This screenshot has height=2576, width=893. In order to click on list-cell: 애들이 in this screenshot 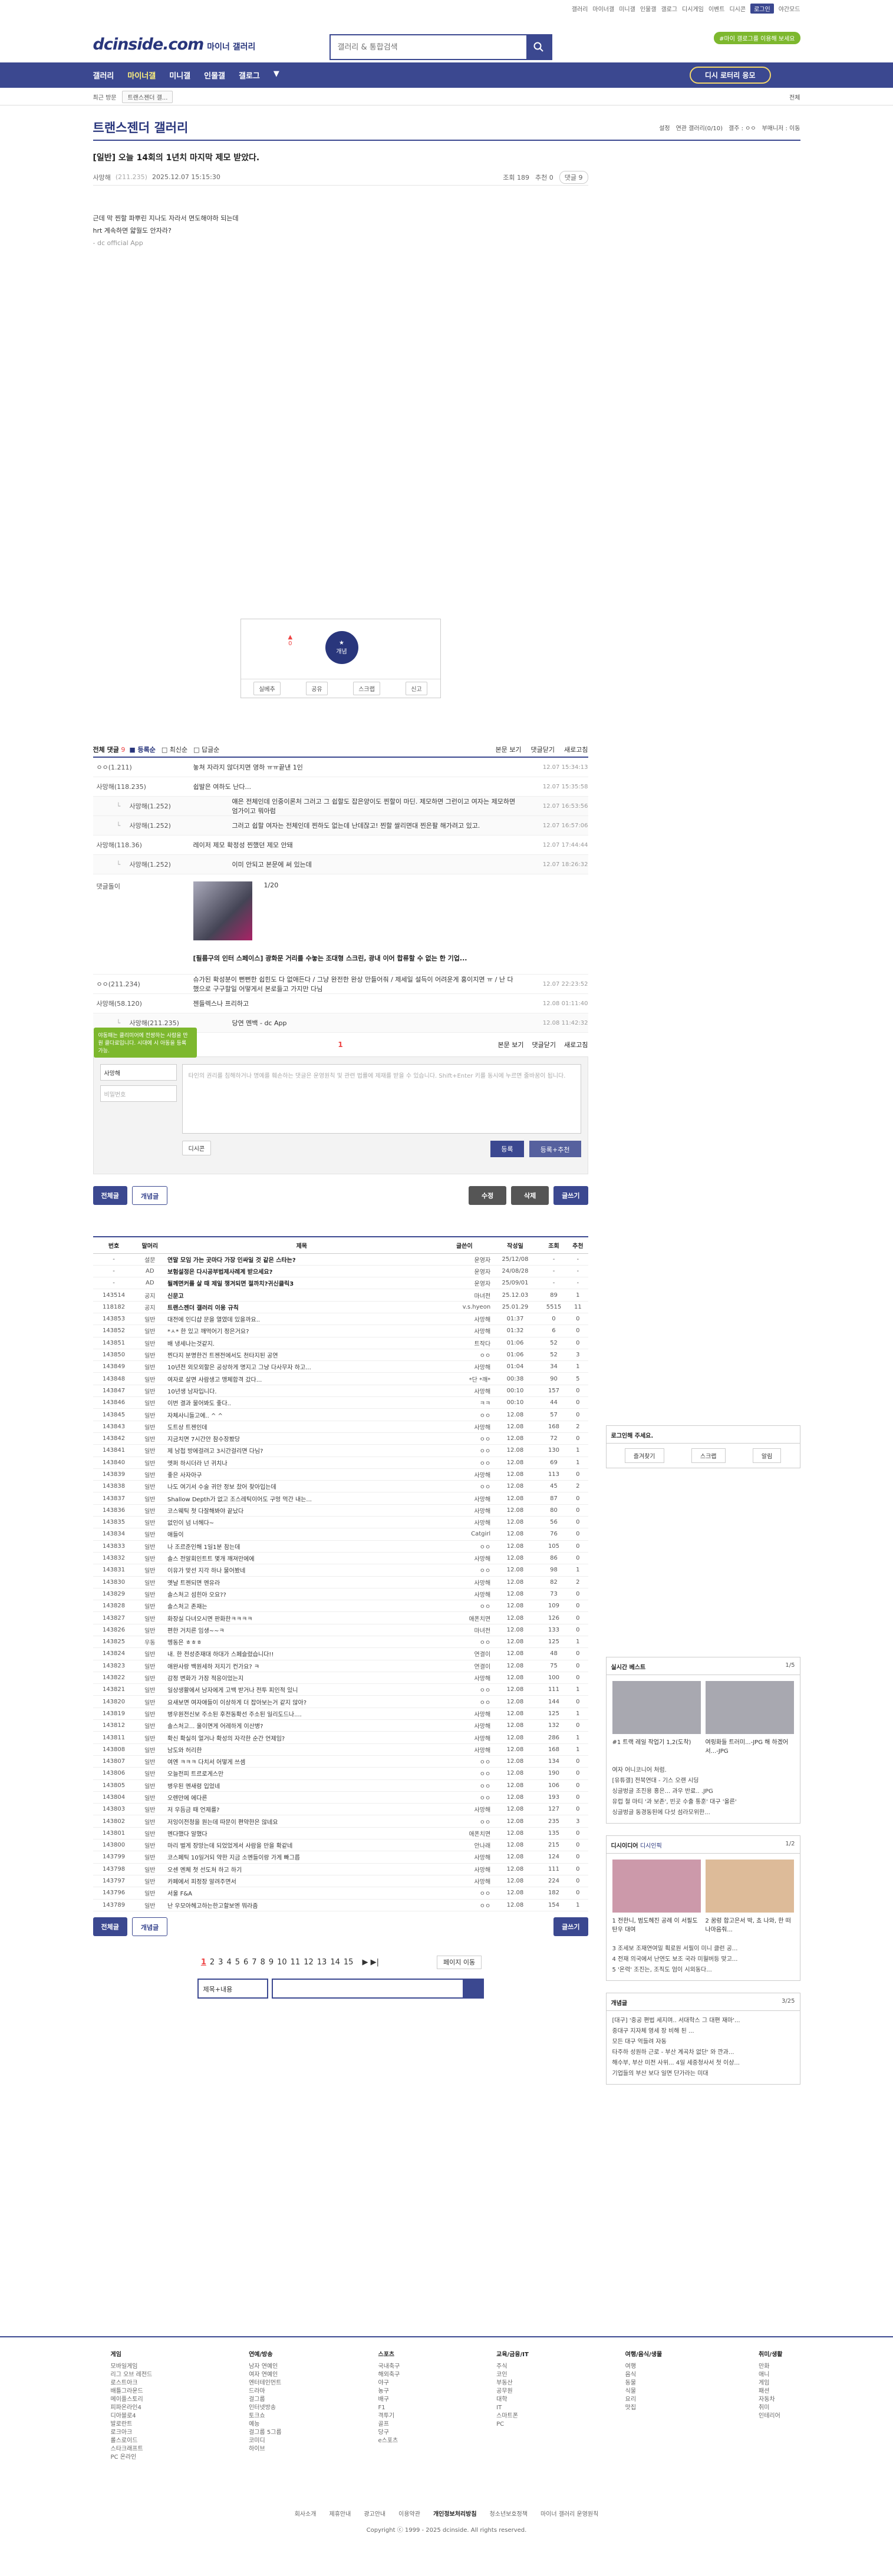, I will do `click(302, 1534)`.